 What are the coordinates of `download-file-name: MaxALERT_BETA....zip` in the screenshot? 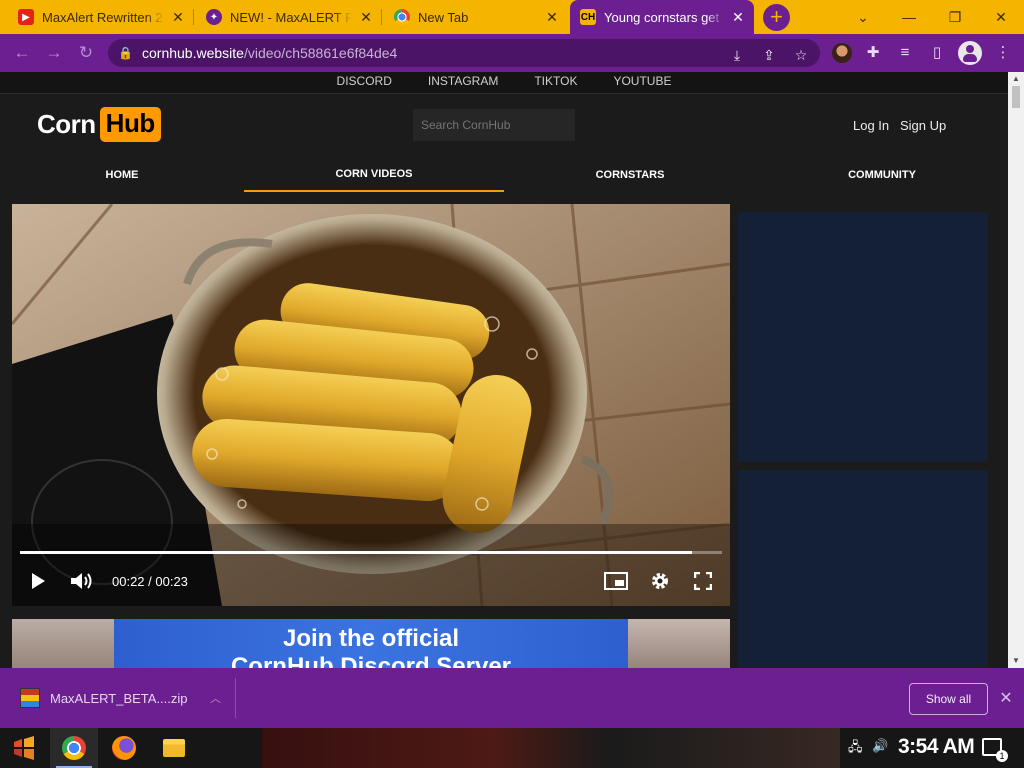 It's located at (119, 698).